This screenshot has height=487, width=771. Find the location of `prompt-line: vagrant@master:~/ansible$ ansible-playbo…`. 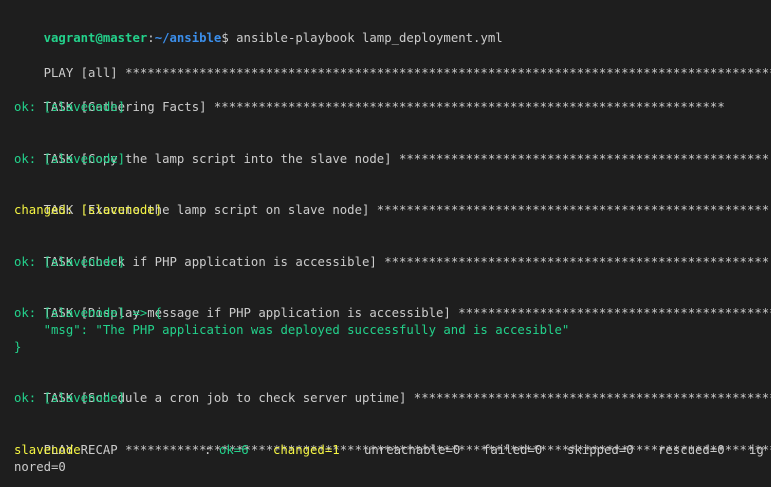

prompt-line: vagrant@master:~/ansible$ ansible-playbo… is located at coordinates (258, 29).